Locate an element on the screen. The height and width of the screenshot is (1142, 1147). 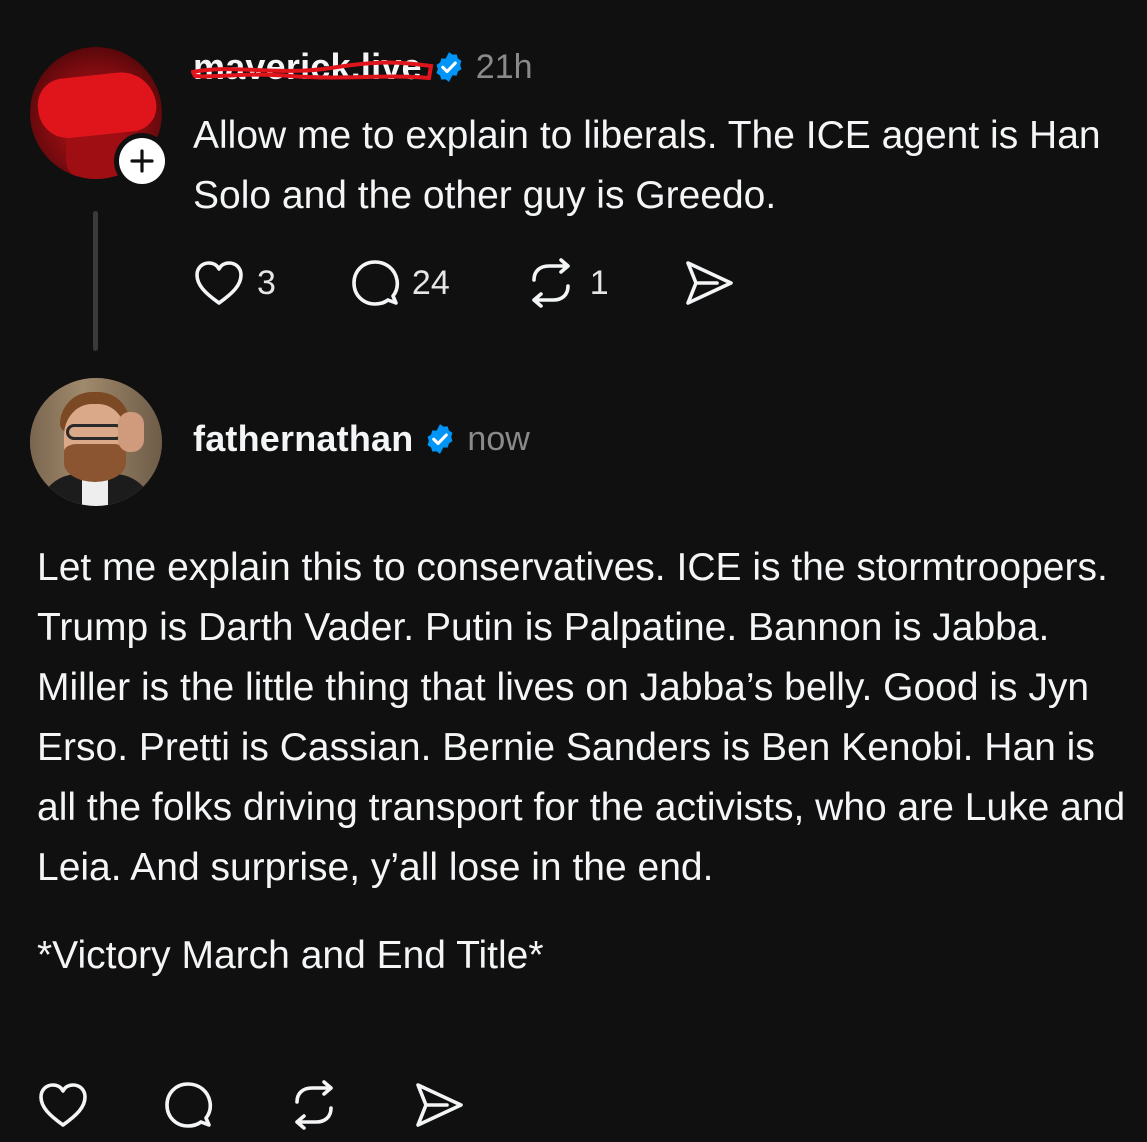
post-action-bar: 3 24 1 is located at coordinates (501, 283).